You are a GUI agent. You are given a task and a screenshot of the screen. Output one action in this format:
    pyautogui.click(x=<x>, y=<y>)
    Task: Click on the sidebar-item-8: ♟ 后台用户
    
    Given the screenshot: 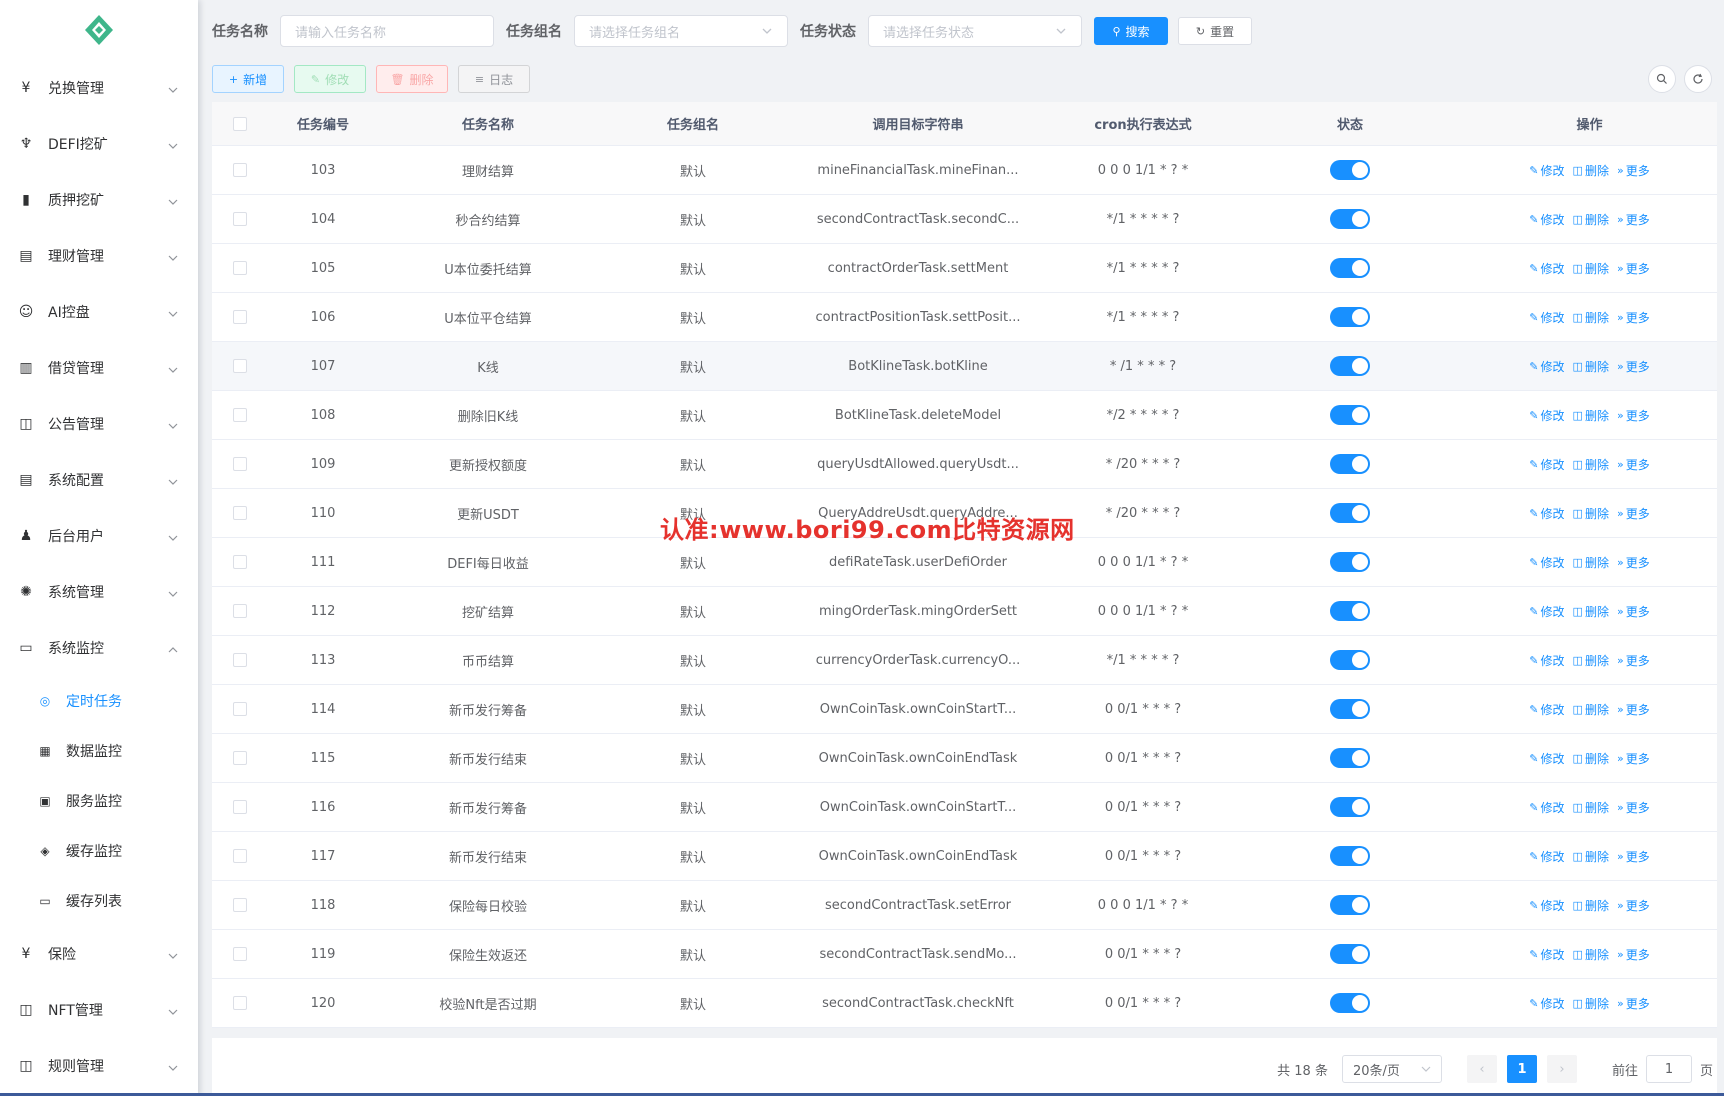 What is the action you would take?
    pyautogui.click(x=99, y=536)
    